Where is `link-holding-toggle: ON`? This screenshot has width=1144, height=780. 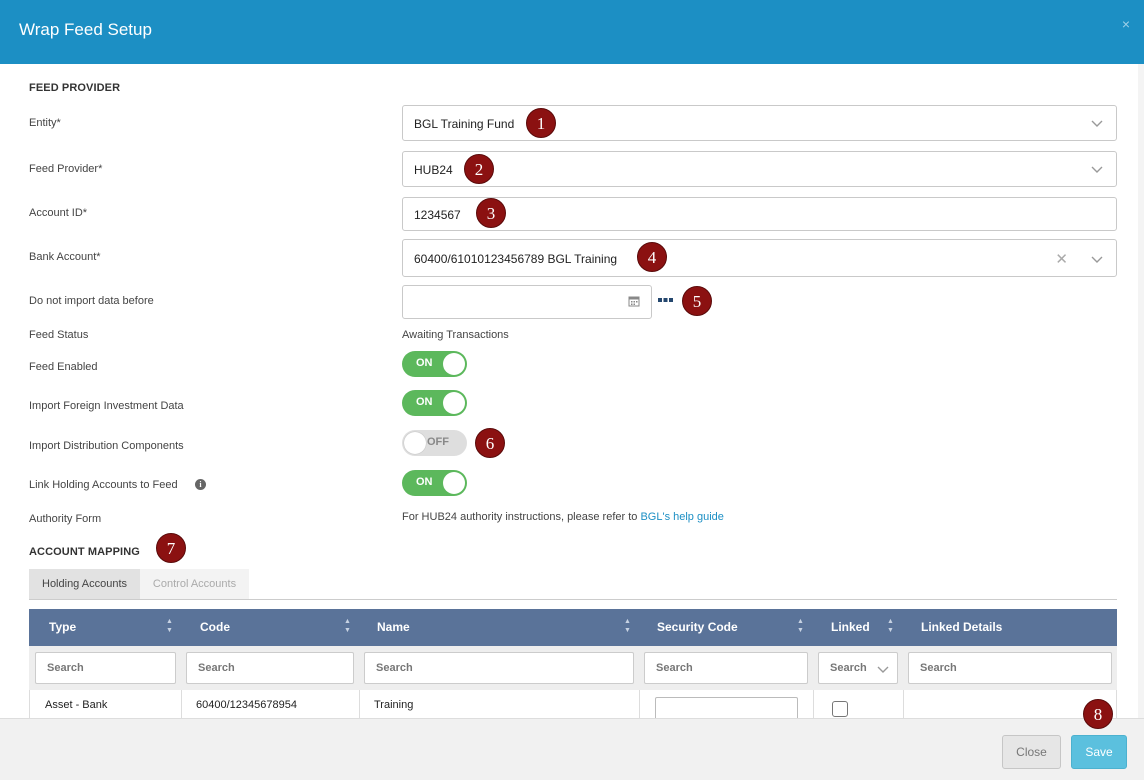 link-holding-toggle: ON is located at coordinates (434, 483).